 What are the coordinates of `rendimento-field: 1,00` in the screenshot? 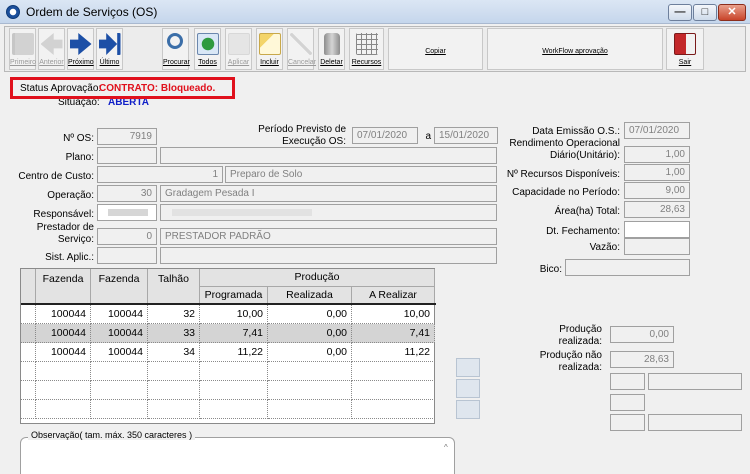 It's located at (657, 154).